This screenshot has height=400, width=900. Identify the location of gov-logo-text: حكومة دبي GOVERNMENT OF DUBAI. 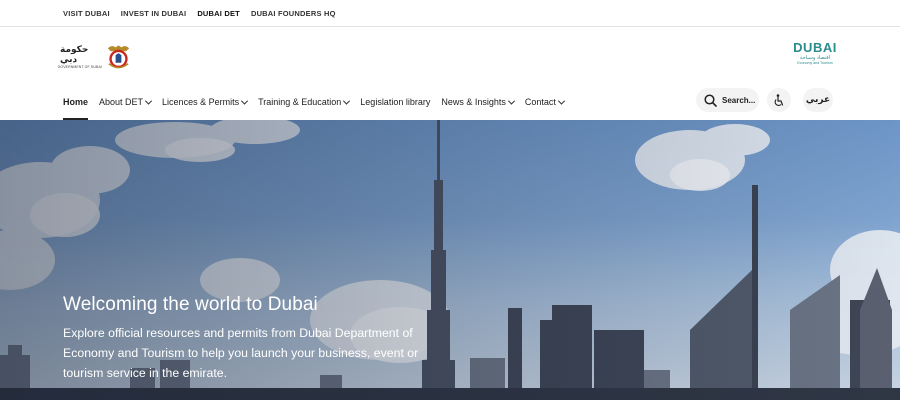
(79, 57).